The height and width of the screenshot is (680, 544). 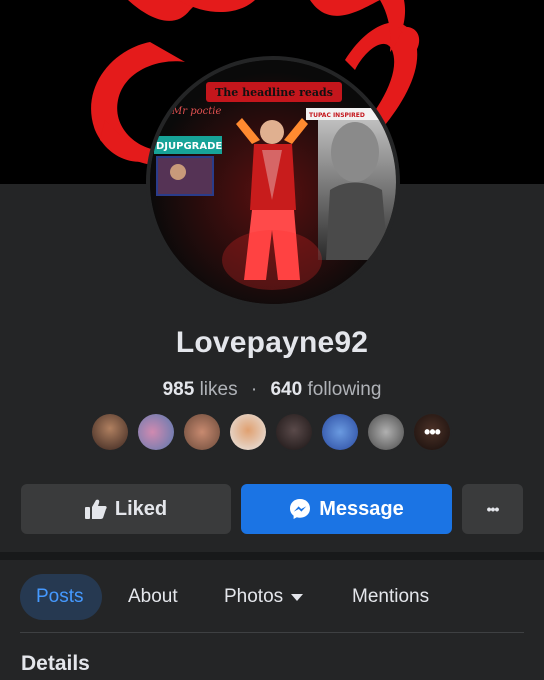 What do you see at coordinates (272, 632) in the screenshot?
I see `tabs-divider` at bounding box center [272, 632].